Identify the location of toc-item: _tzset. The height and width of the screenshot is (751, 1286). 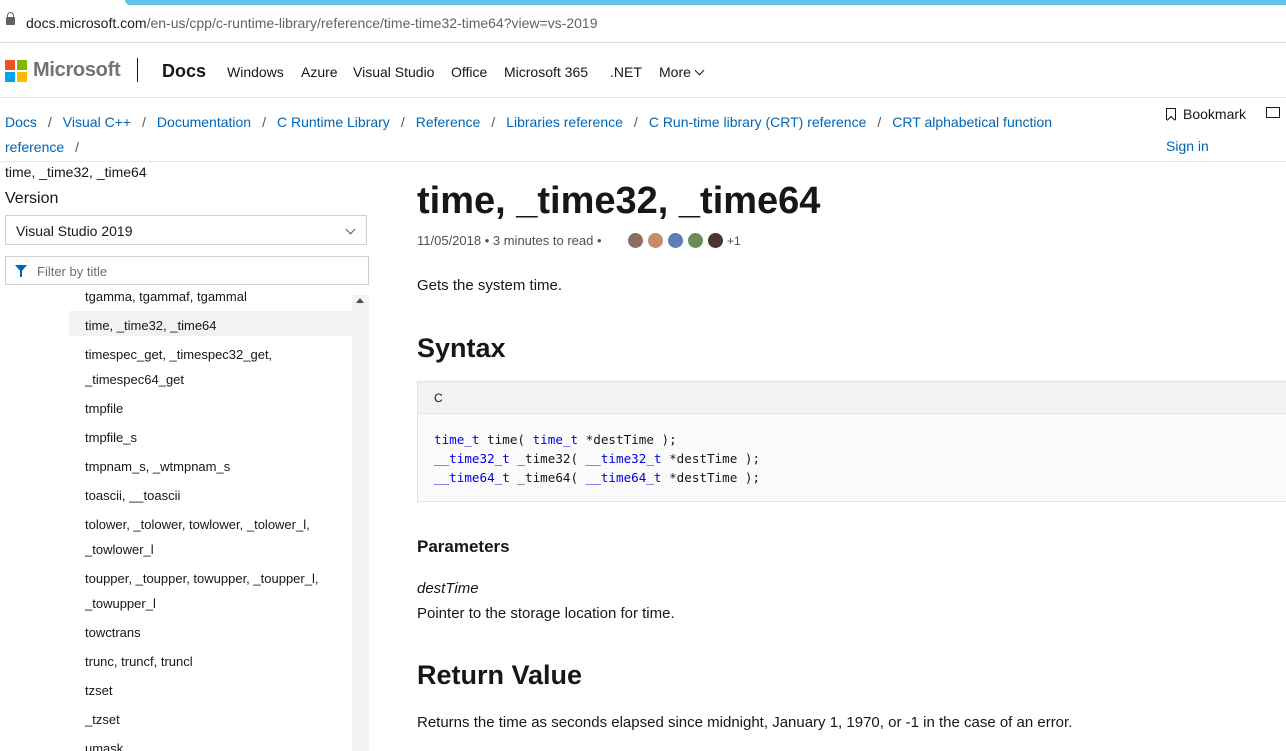
(210, 717).